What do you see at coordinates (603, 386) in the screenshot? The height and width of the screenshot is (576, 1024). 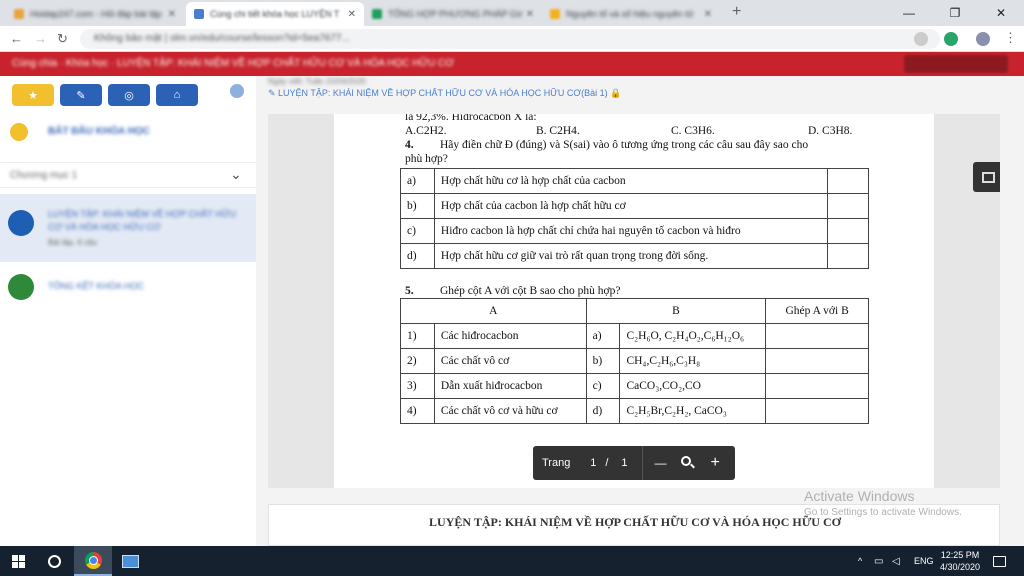 I see `row-letter: c)` at bounding box center [603, 386].